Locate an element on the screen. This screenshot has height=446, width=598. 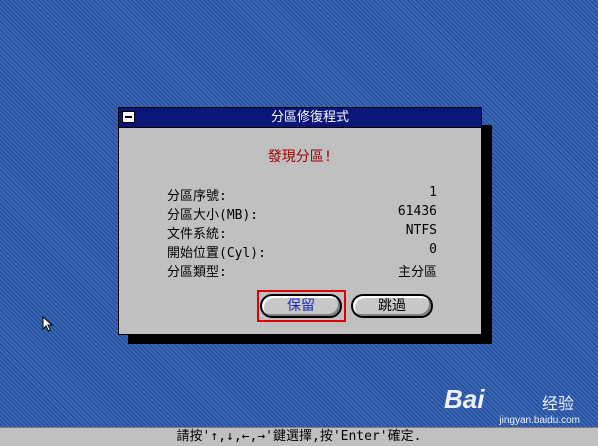
field-start-position: 開始位置(Cyl): 0 is located at coordinates (302, 251).